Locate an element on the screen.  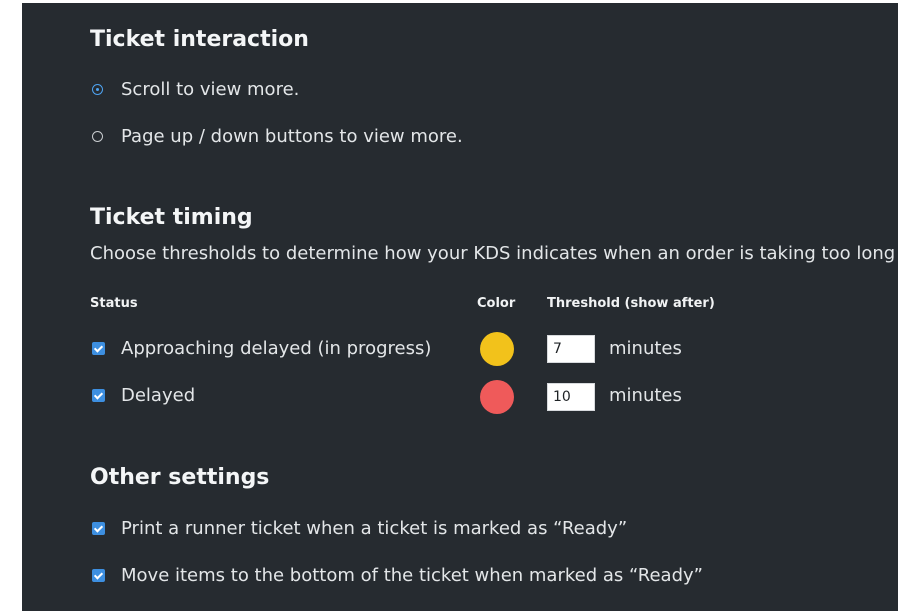
delayed-threshold-input is located at coordinates (571, 397).